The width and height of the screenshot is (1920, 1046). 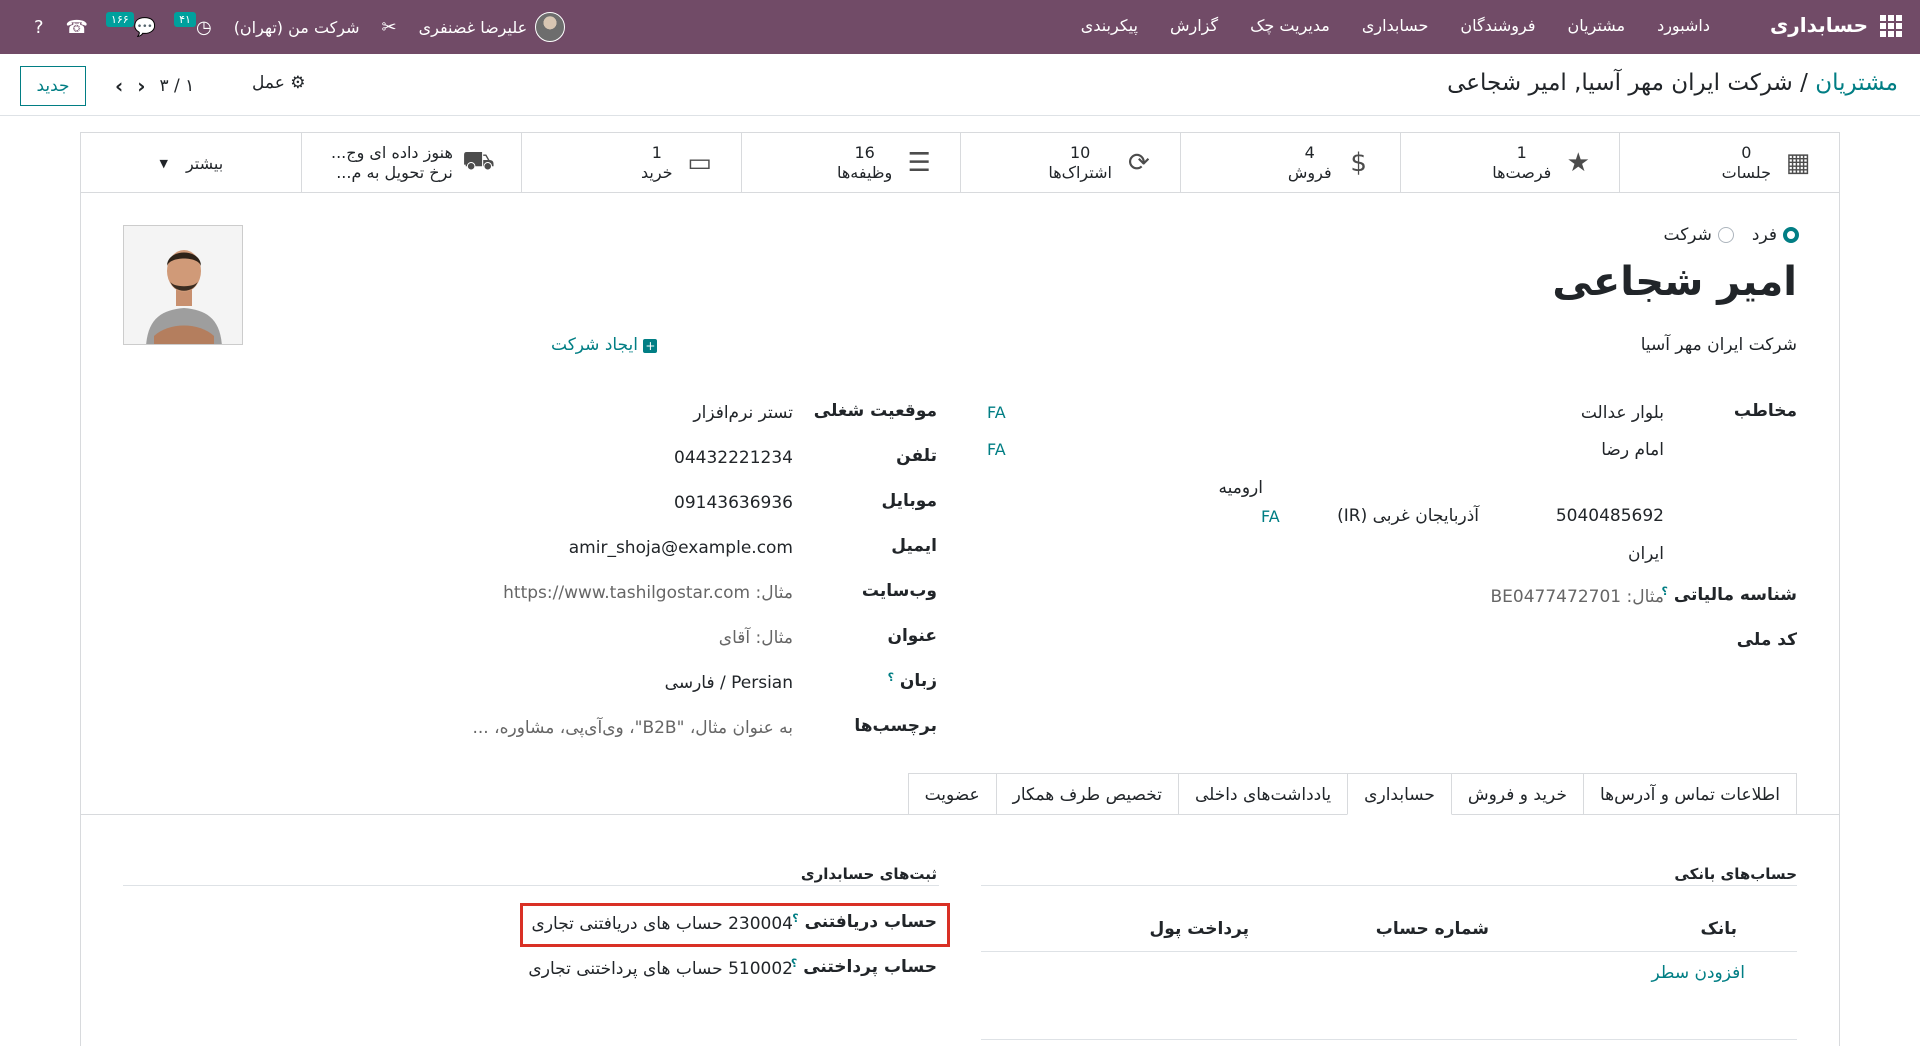 What do you see at coordinates (1683, 25) in the screenshot?
I see `menu-dashboard: داشبورد` at bounding box center [1683, 25].